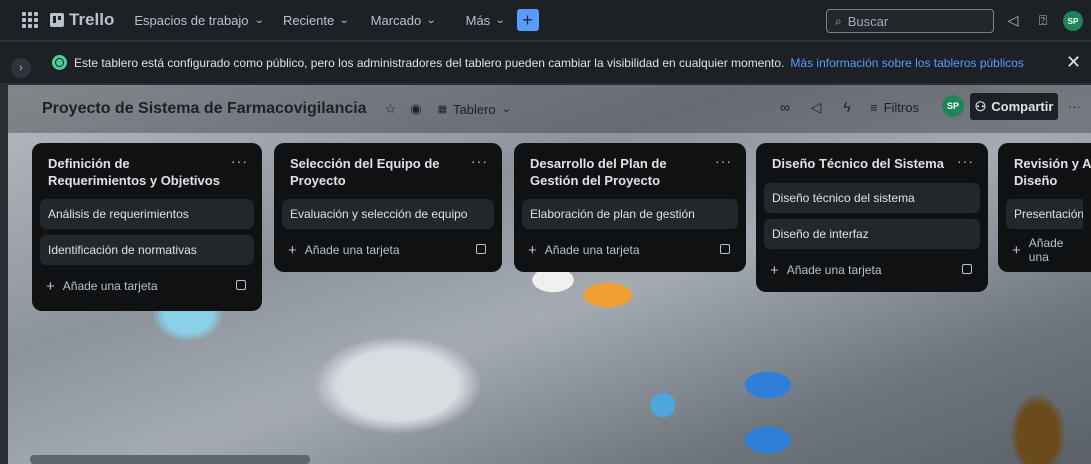 This screenshot has height=464, width=1091. I want to click on add-card-button: + Añade una, so click(1044, 250).